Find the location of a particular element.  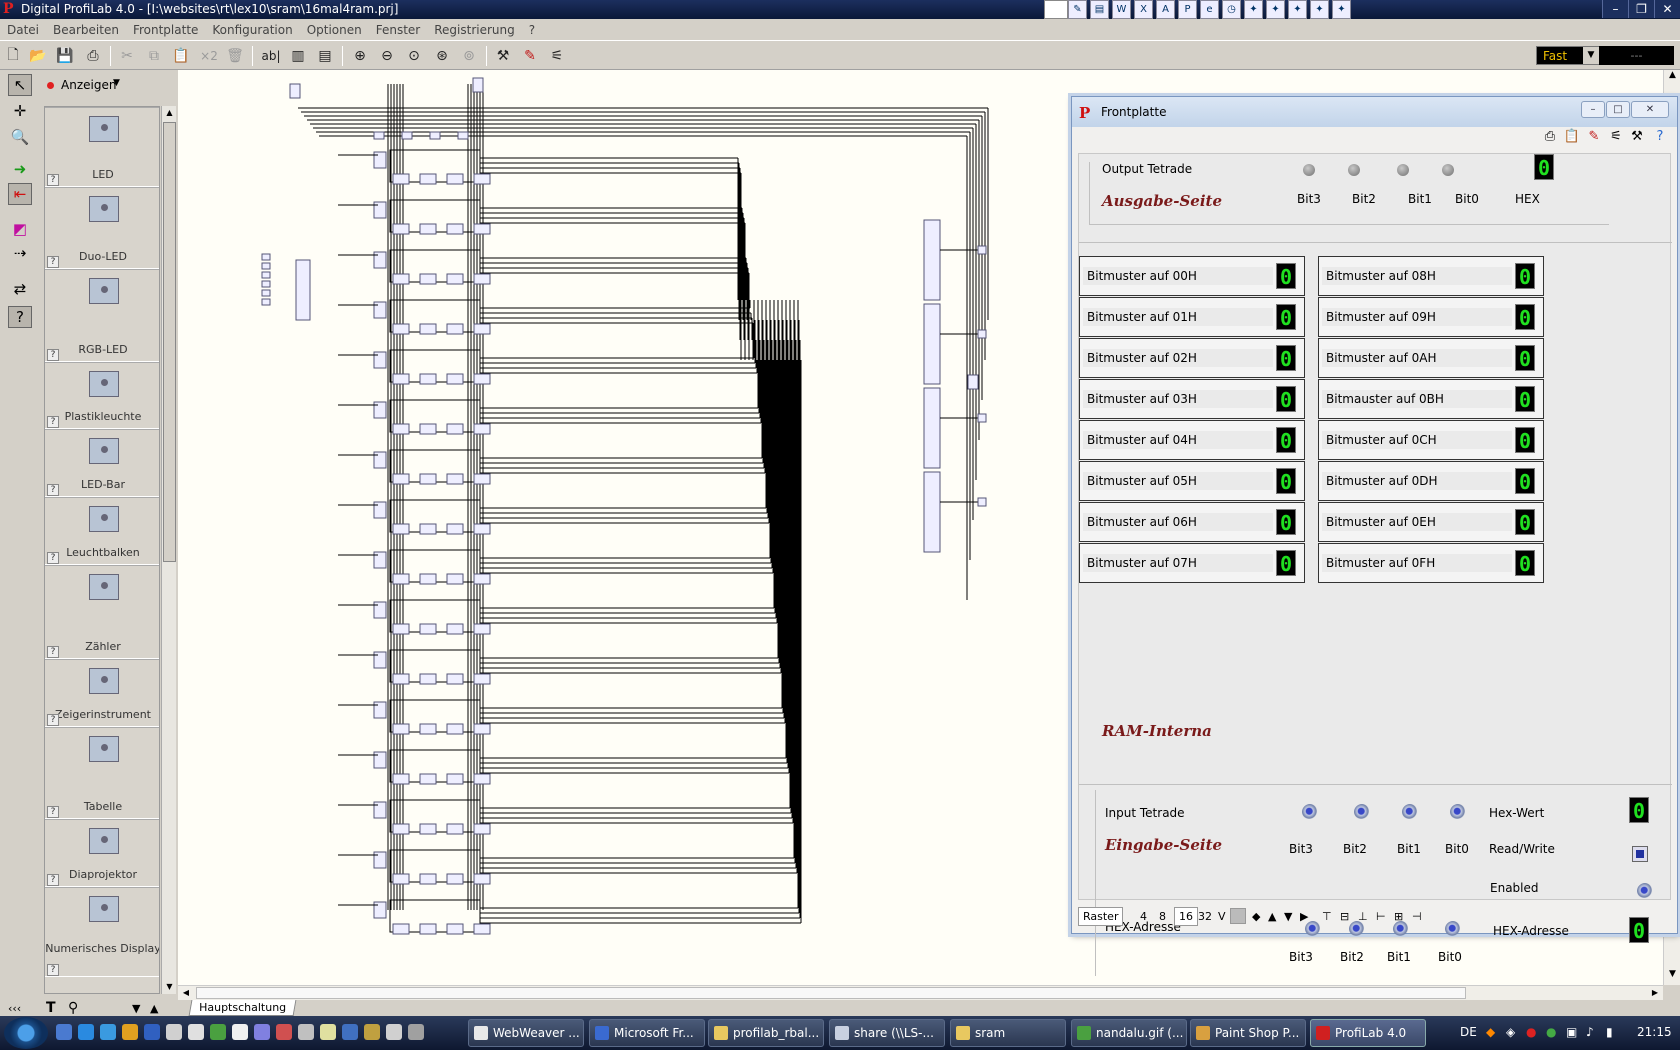

zoom-out-icon: ⊖ is located at coordinates (387, 56).